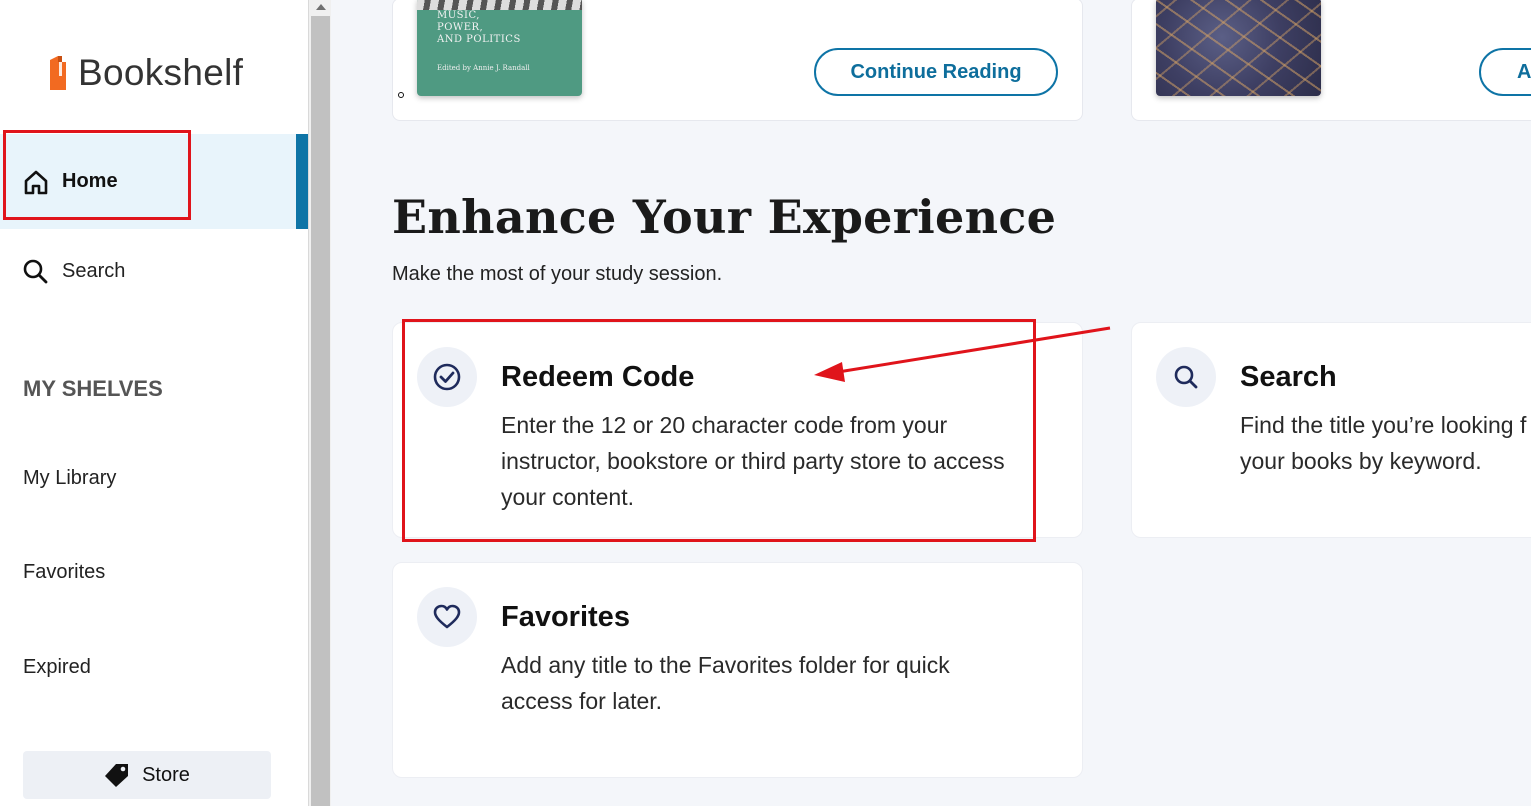 The image size is (1531, 806). I want to click on sidebar-item-search: Search, so click(73, 271).